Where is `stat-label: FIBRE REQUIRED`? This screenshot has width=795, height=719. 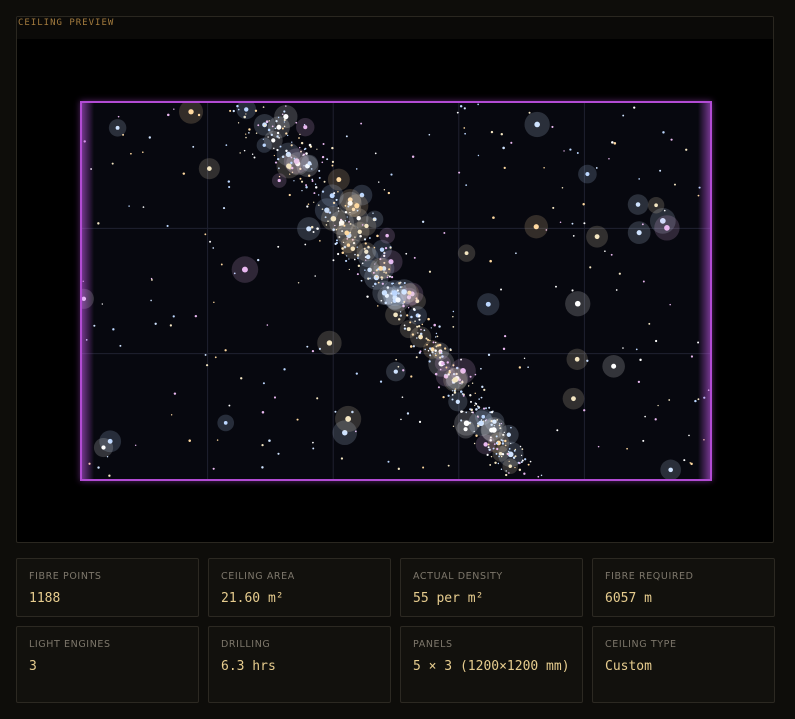 stat-label: FIBRE REQUIRED is located at coordinates (649, 576).